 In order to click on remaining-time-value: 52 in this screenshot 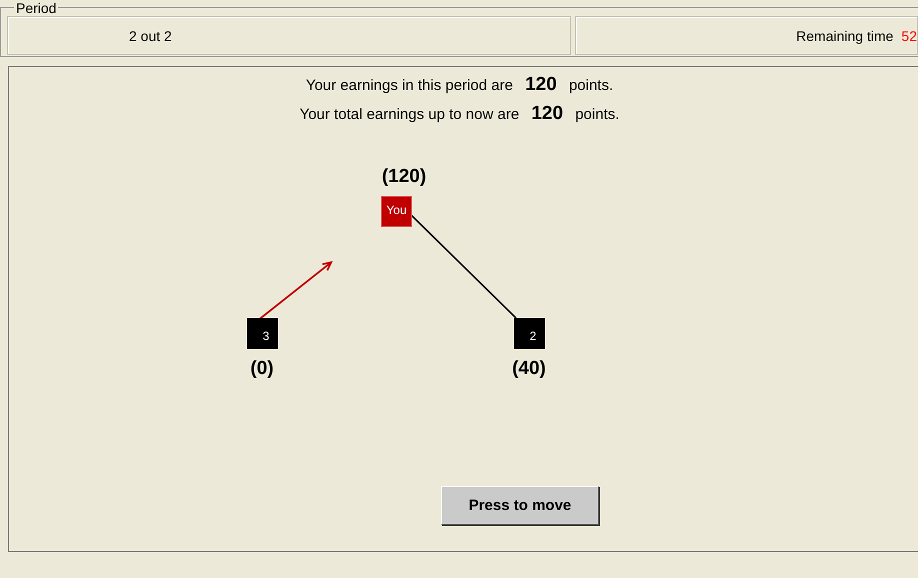, I will do `click(909, 36)`.